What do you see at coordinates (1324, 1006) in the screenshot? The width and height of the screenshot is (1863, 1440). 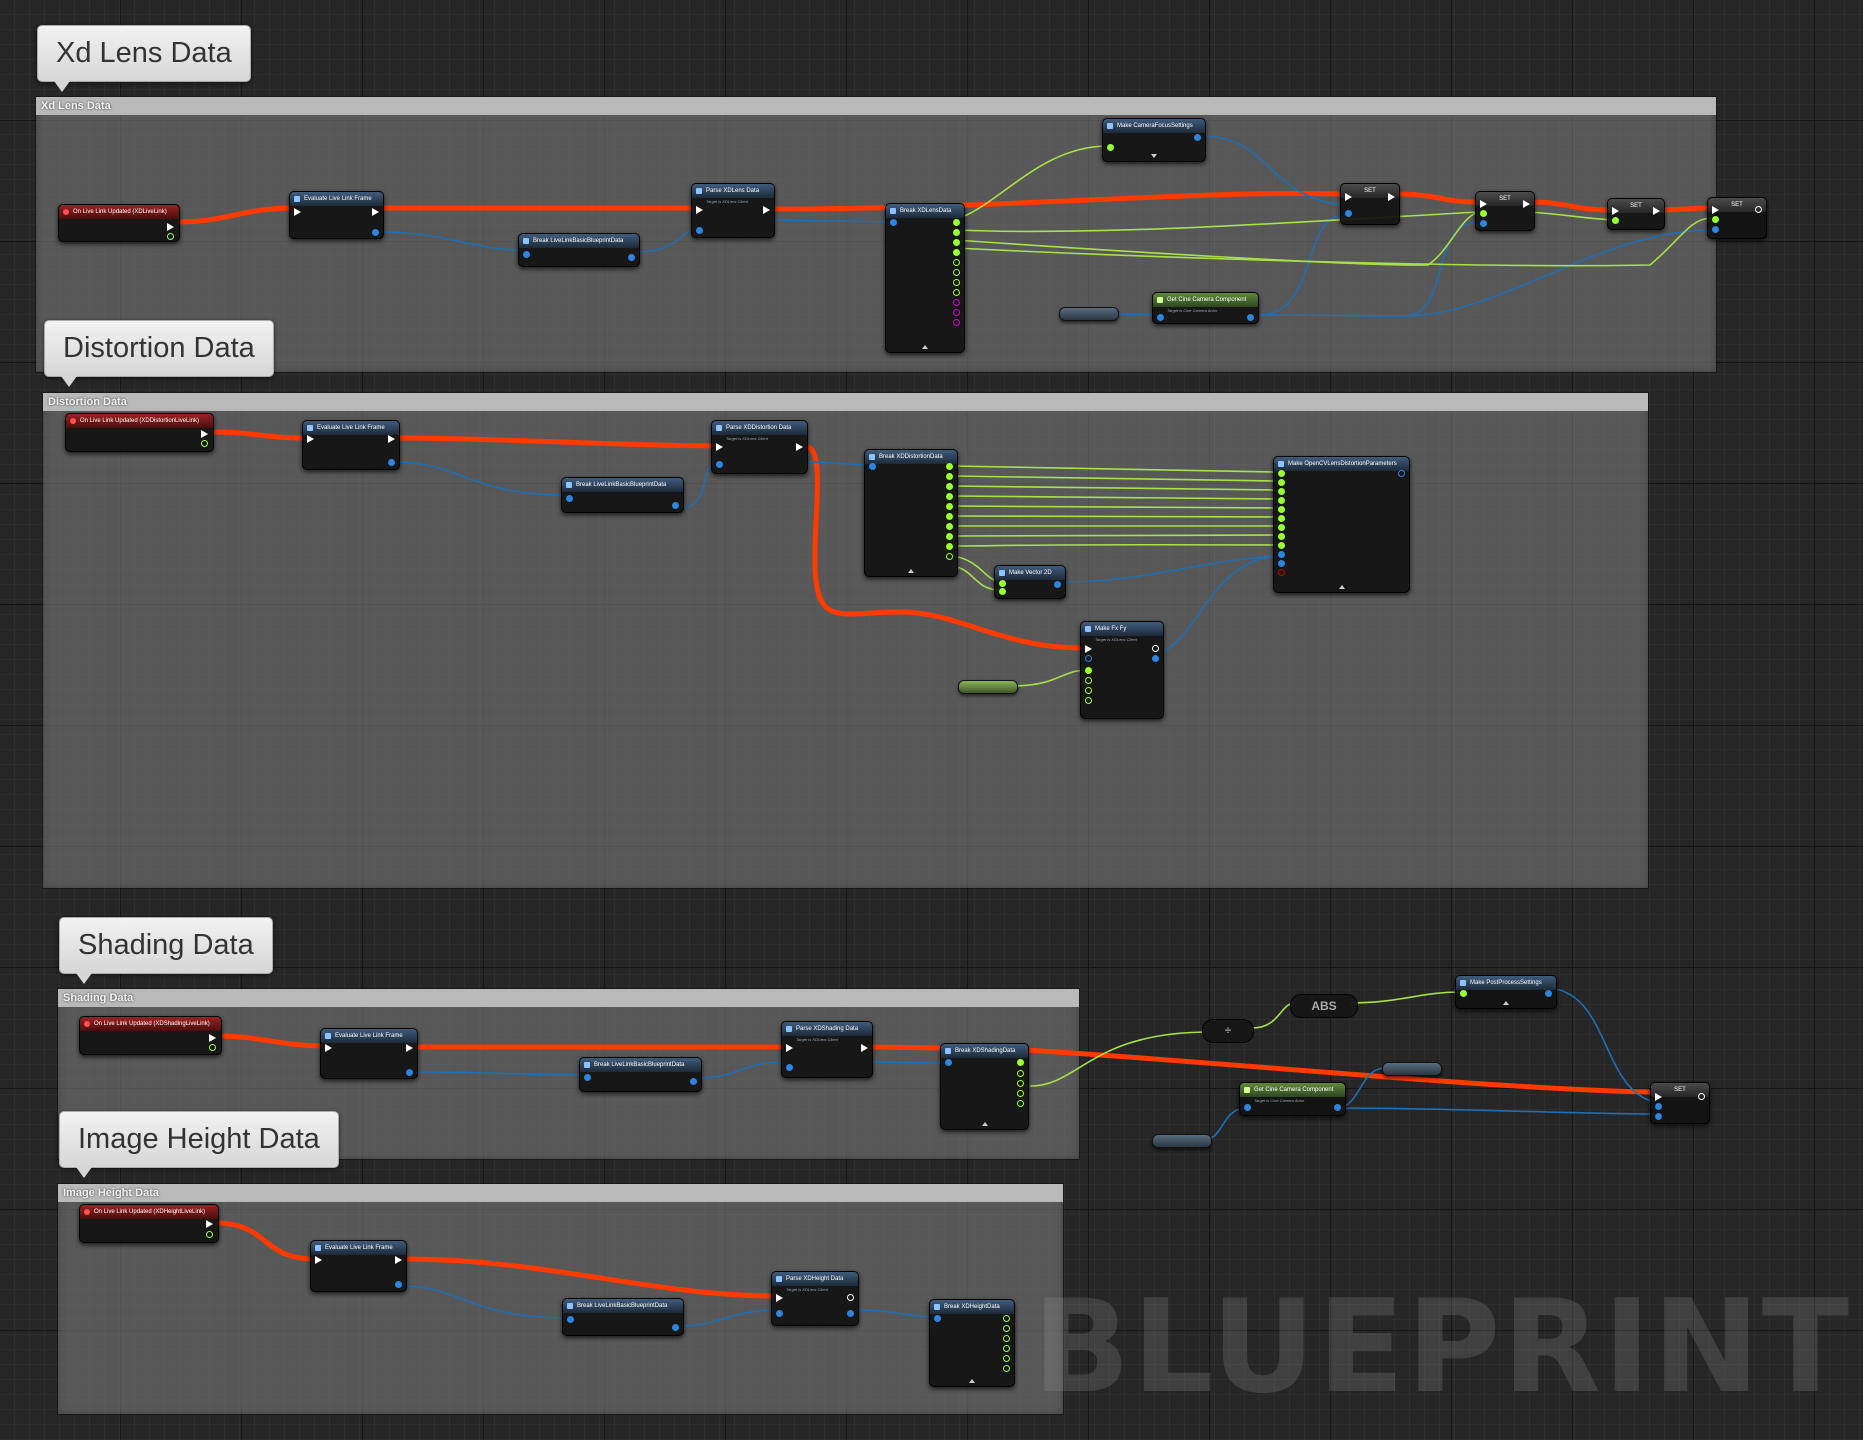 I see `abs-function-node: ABS` at bounding box center [1324, 1006].